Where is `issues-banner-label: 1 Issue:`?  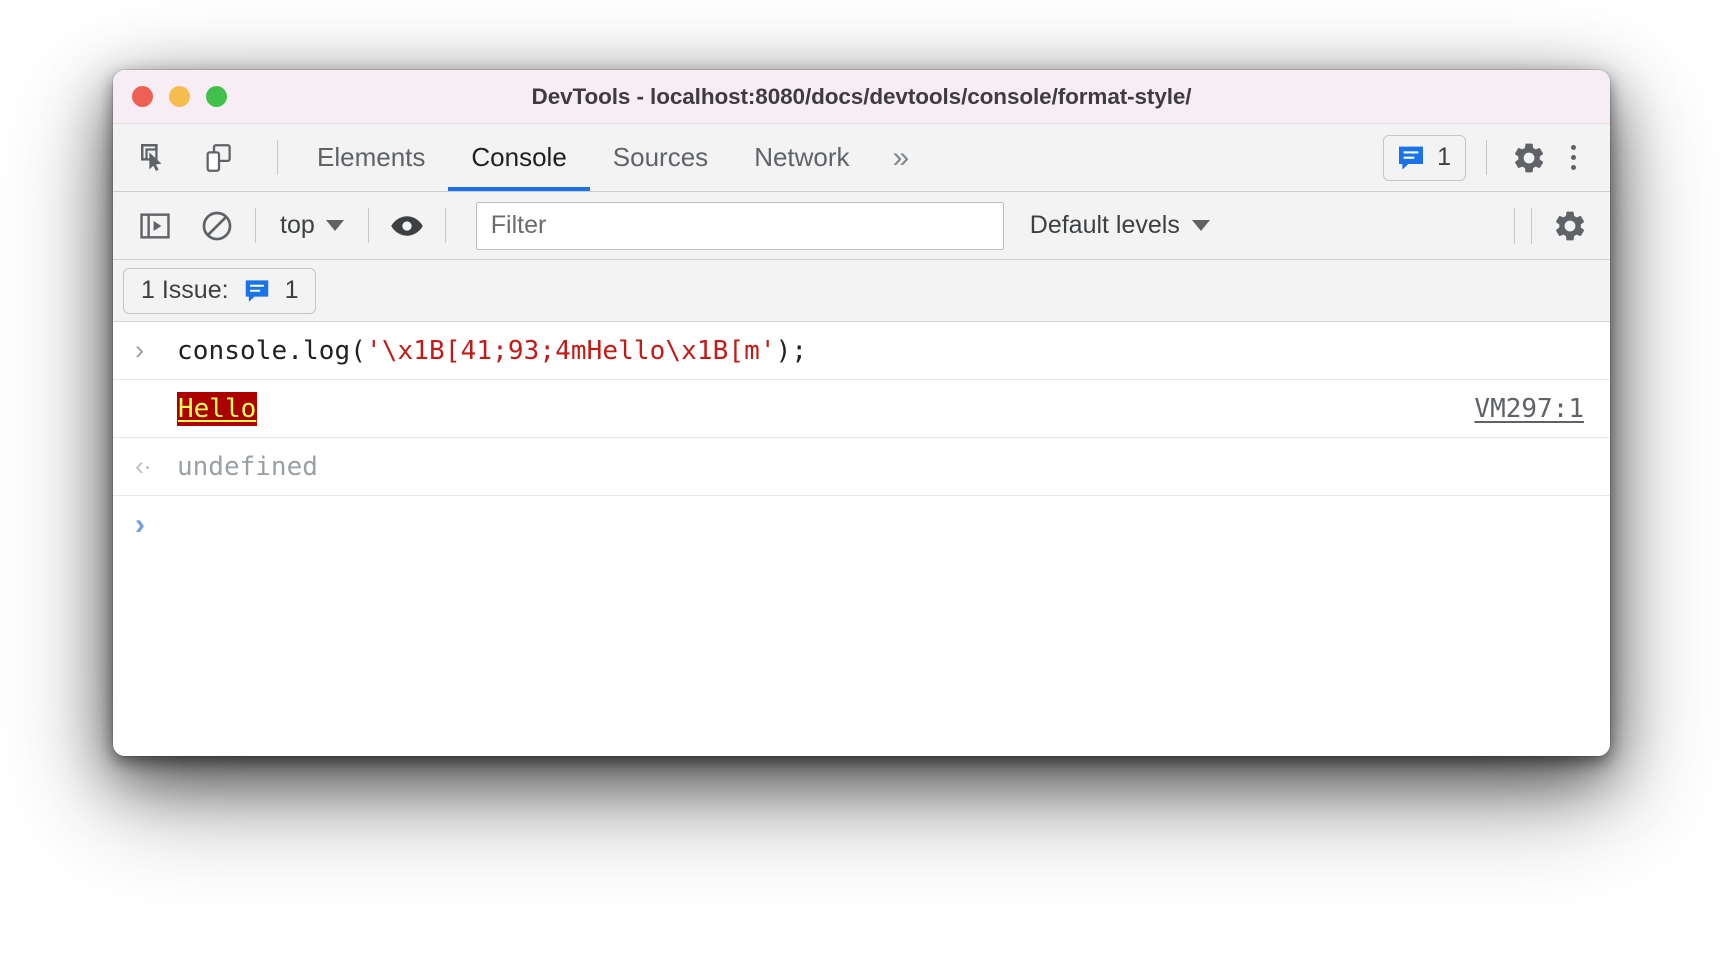 issues-banner-label: 1 Issue: is located at coordinates (185, 290).